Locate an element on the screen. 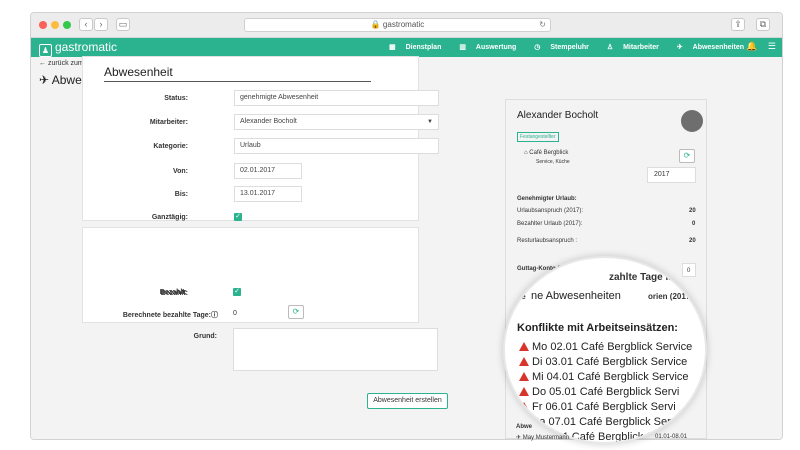  conflict-text: Mo 02.01 Café Bergblick Service is located at coordinates (612, 347).